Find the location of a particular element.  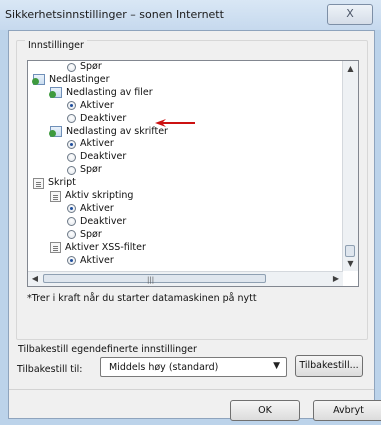

scroll-grip-icon: ||| is located at coordinates (151, 280).